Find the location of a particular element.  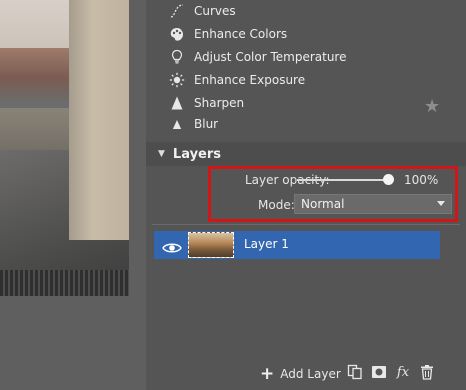

effects-icon: fx is located at coordinates (403, 372).